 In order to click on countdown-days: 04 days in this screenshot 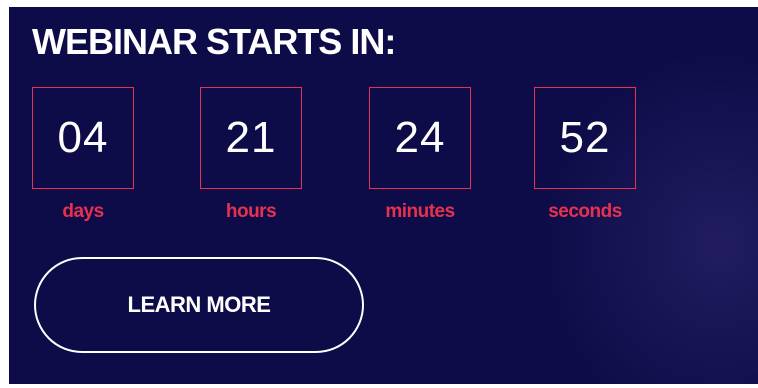, I will do `click(83, 155)`.